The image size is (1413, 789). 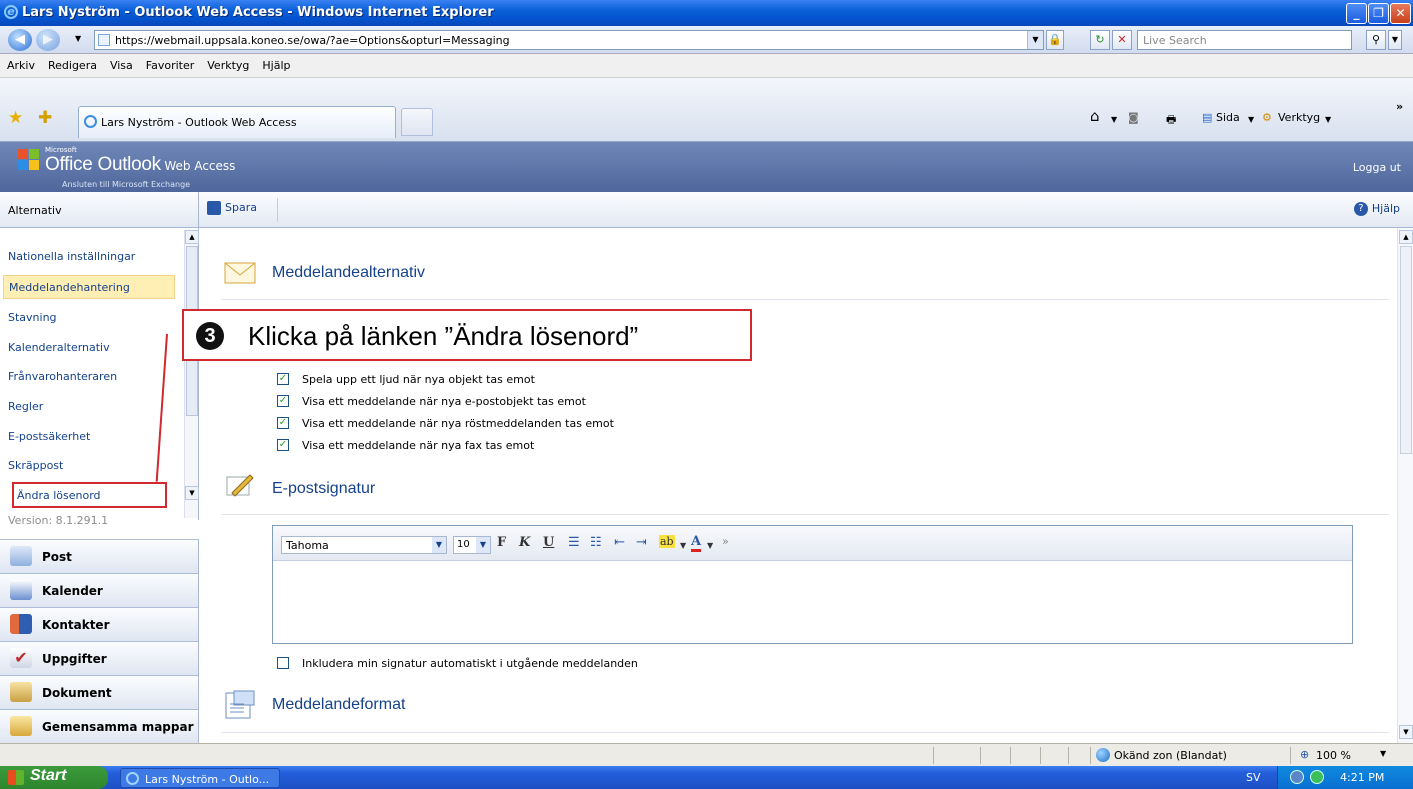 I want to click on option-regional: Nationella inställningar, so click(x=94, y=257).